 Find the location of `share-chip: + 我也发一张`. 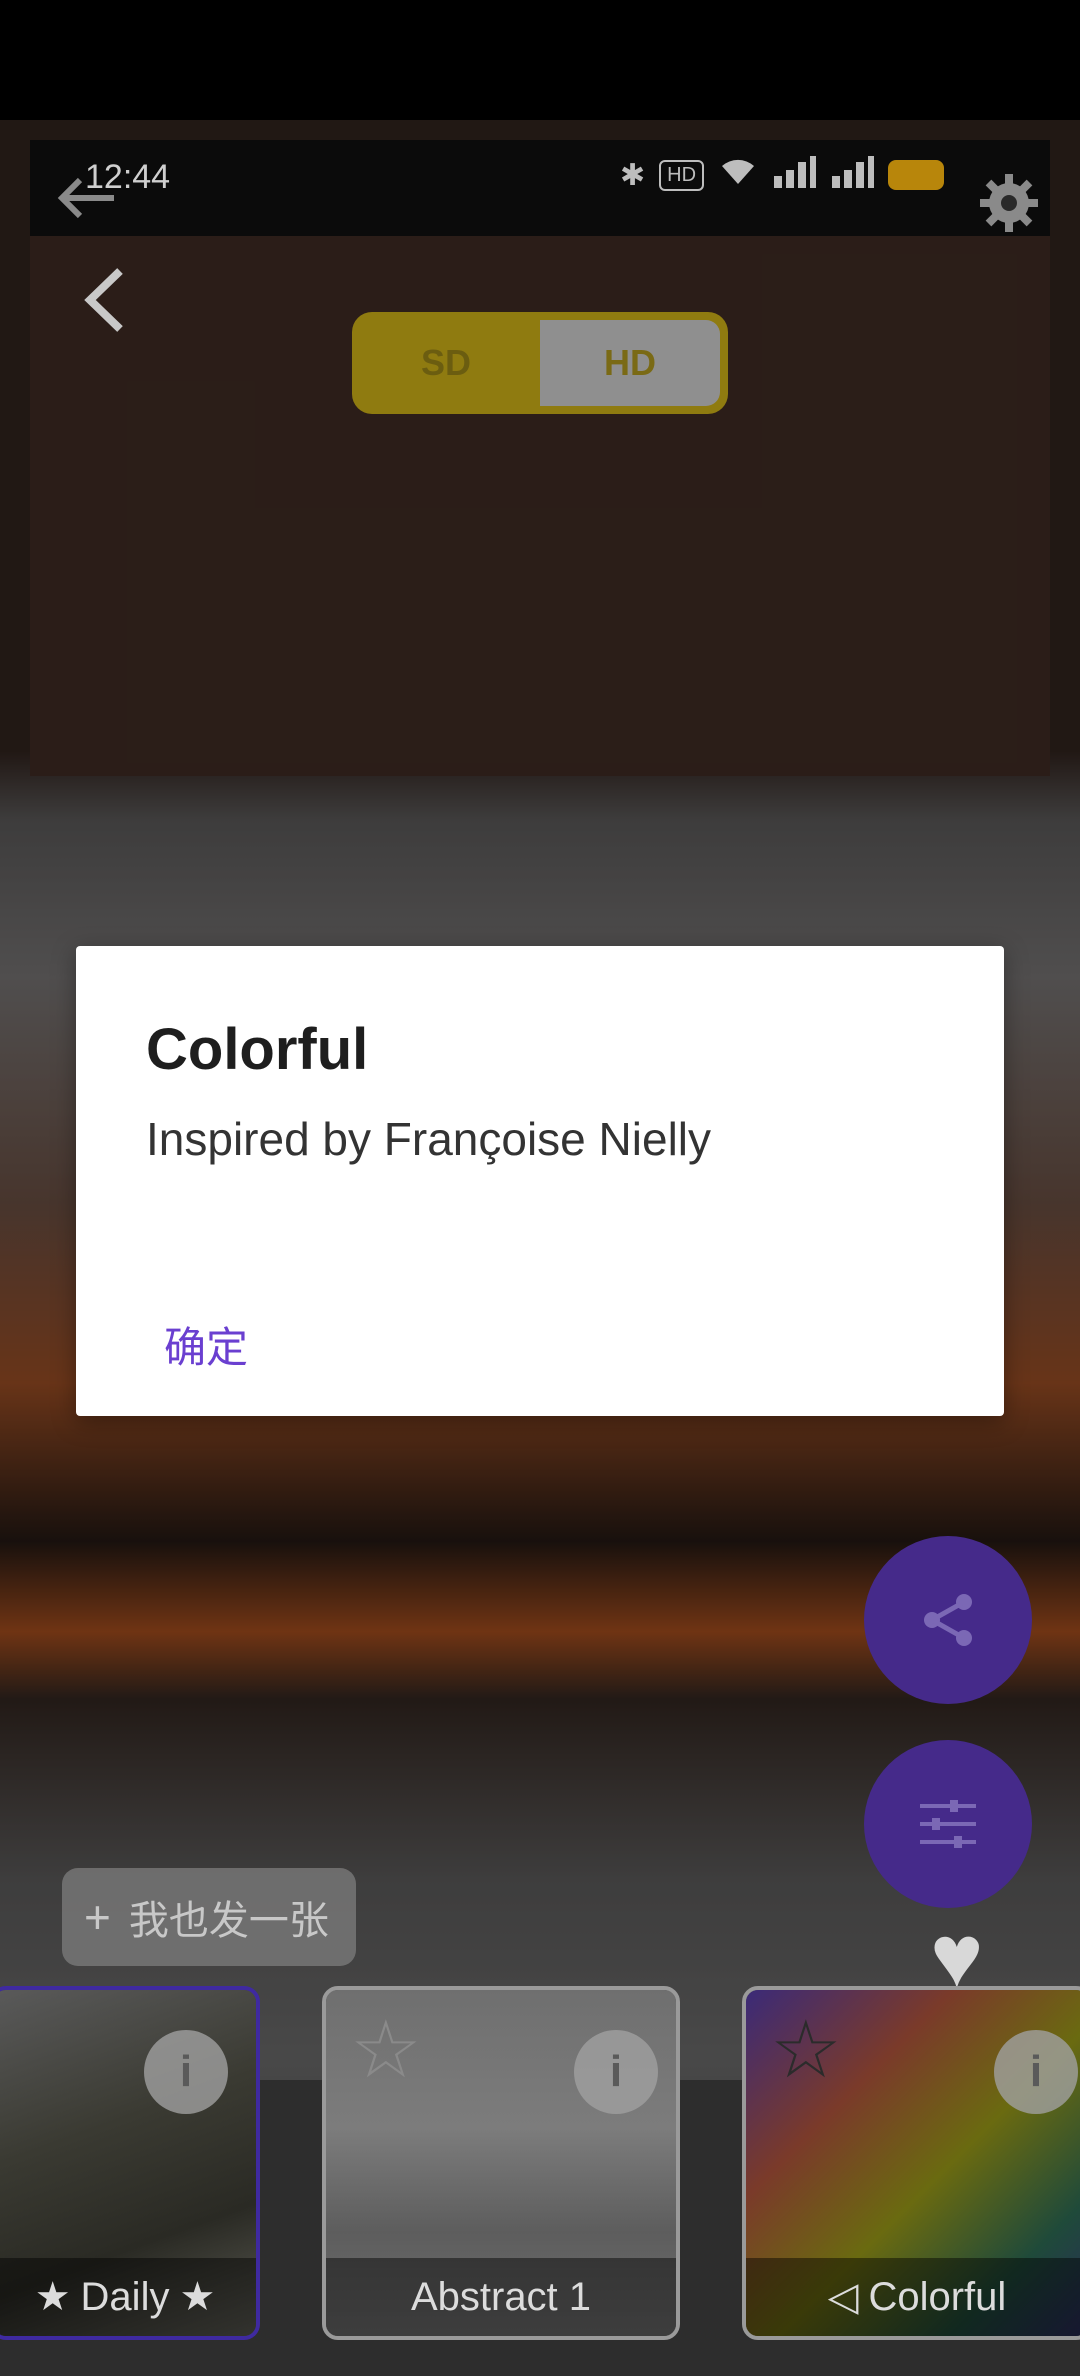

share-chip: + 我也发一张 is located at coordinates (209, 1917).